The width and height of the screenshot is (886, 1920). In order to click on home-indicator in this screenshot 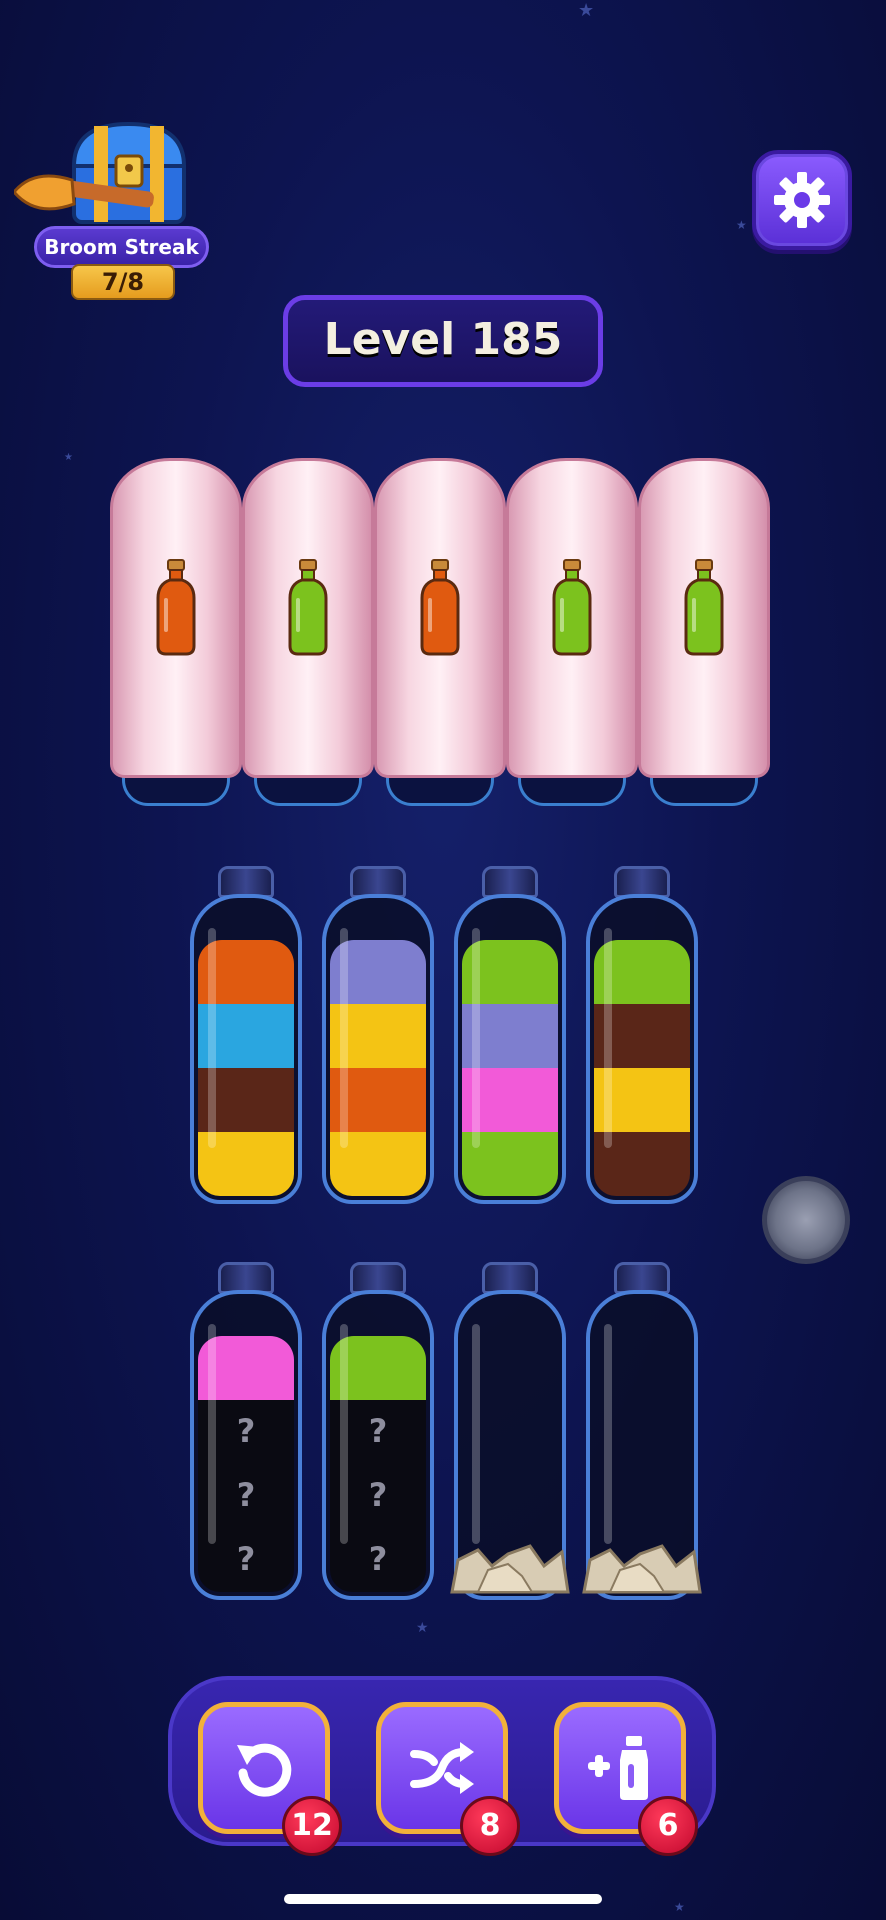, I will do `click(443, 1899)`.